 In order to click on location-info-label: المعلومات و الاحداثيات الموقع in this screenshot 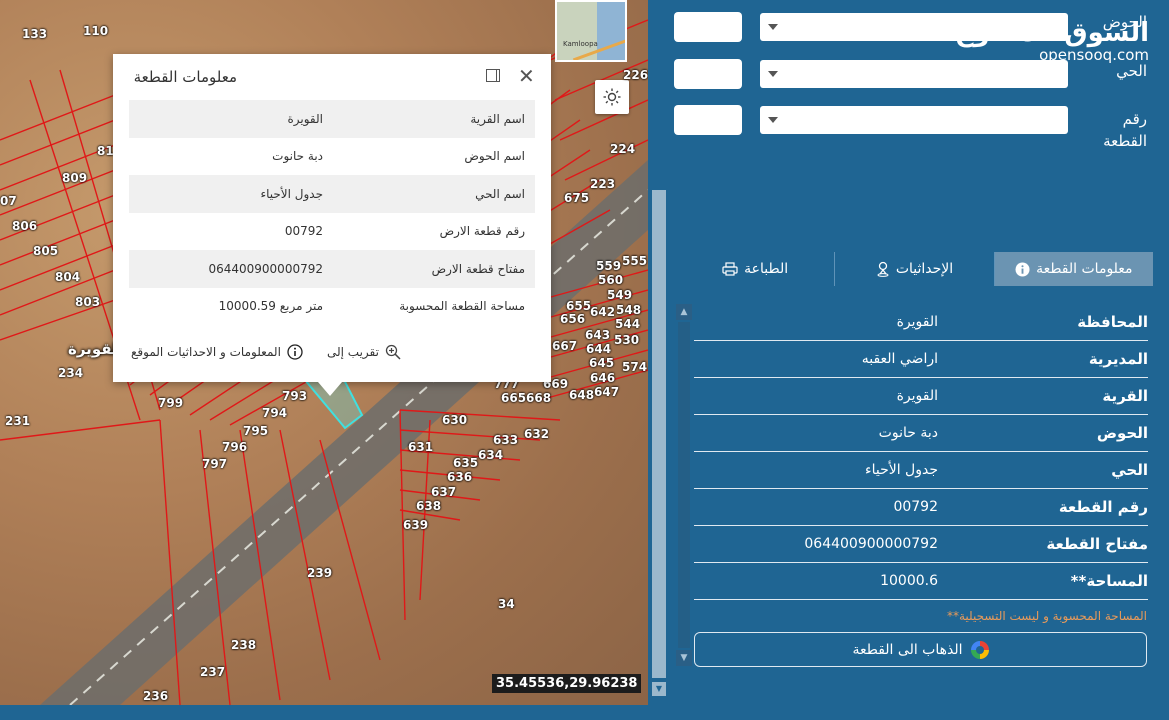, I will do `click(206, 352)`.